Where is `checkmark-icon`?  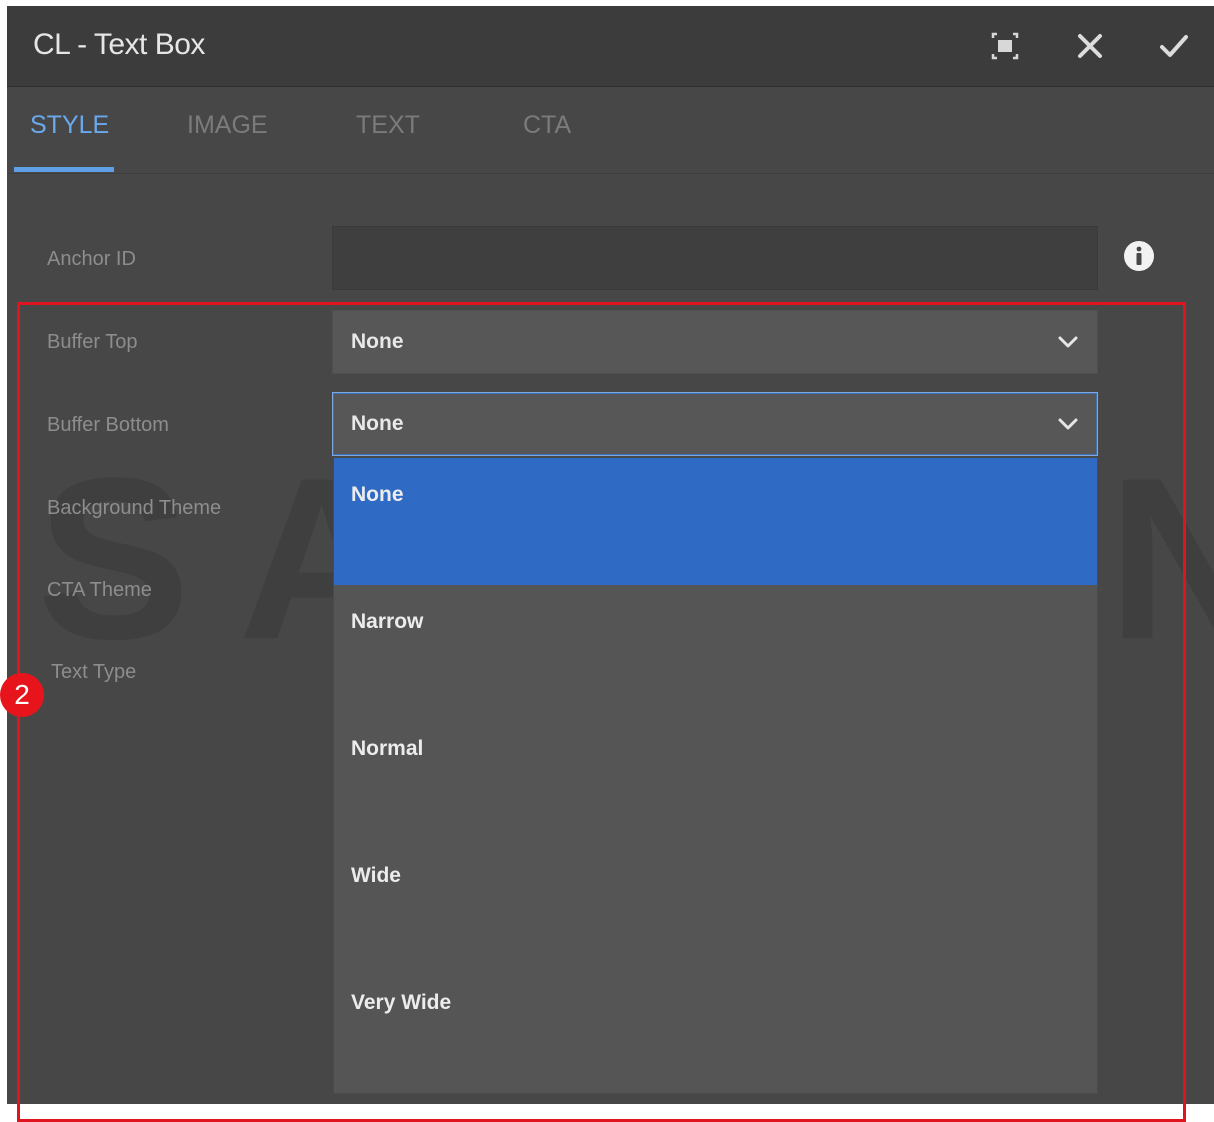
checkmark-icon is located at coordinates (1174, 46).